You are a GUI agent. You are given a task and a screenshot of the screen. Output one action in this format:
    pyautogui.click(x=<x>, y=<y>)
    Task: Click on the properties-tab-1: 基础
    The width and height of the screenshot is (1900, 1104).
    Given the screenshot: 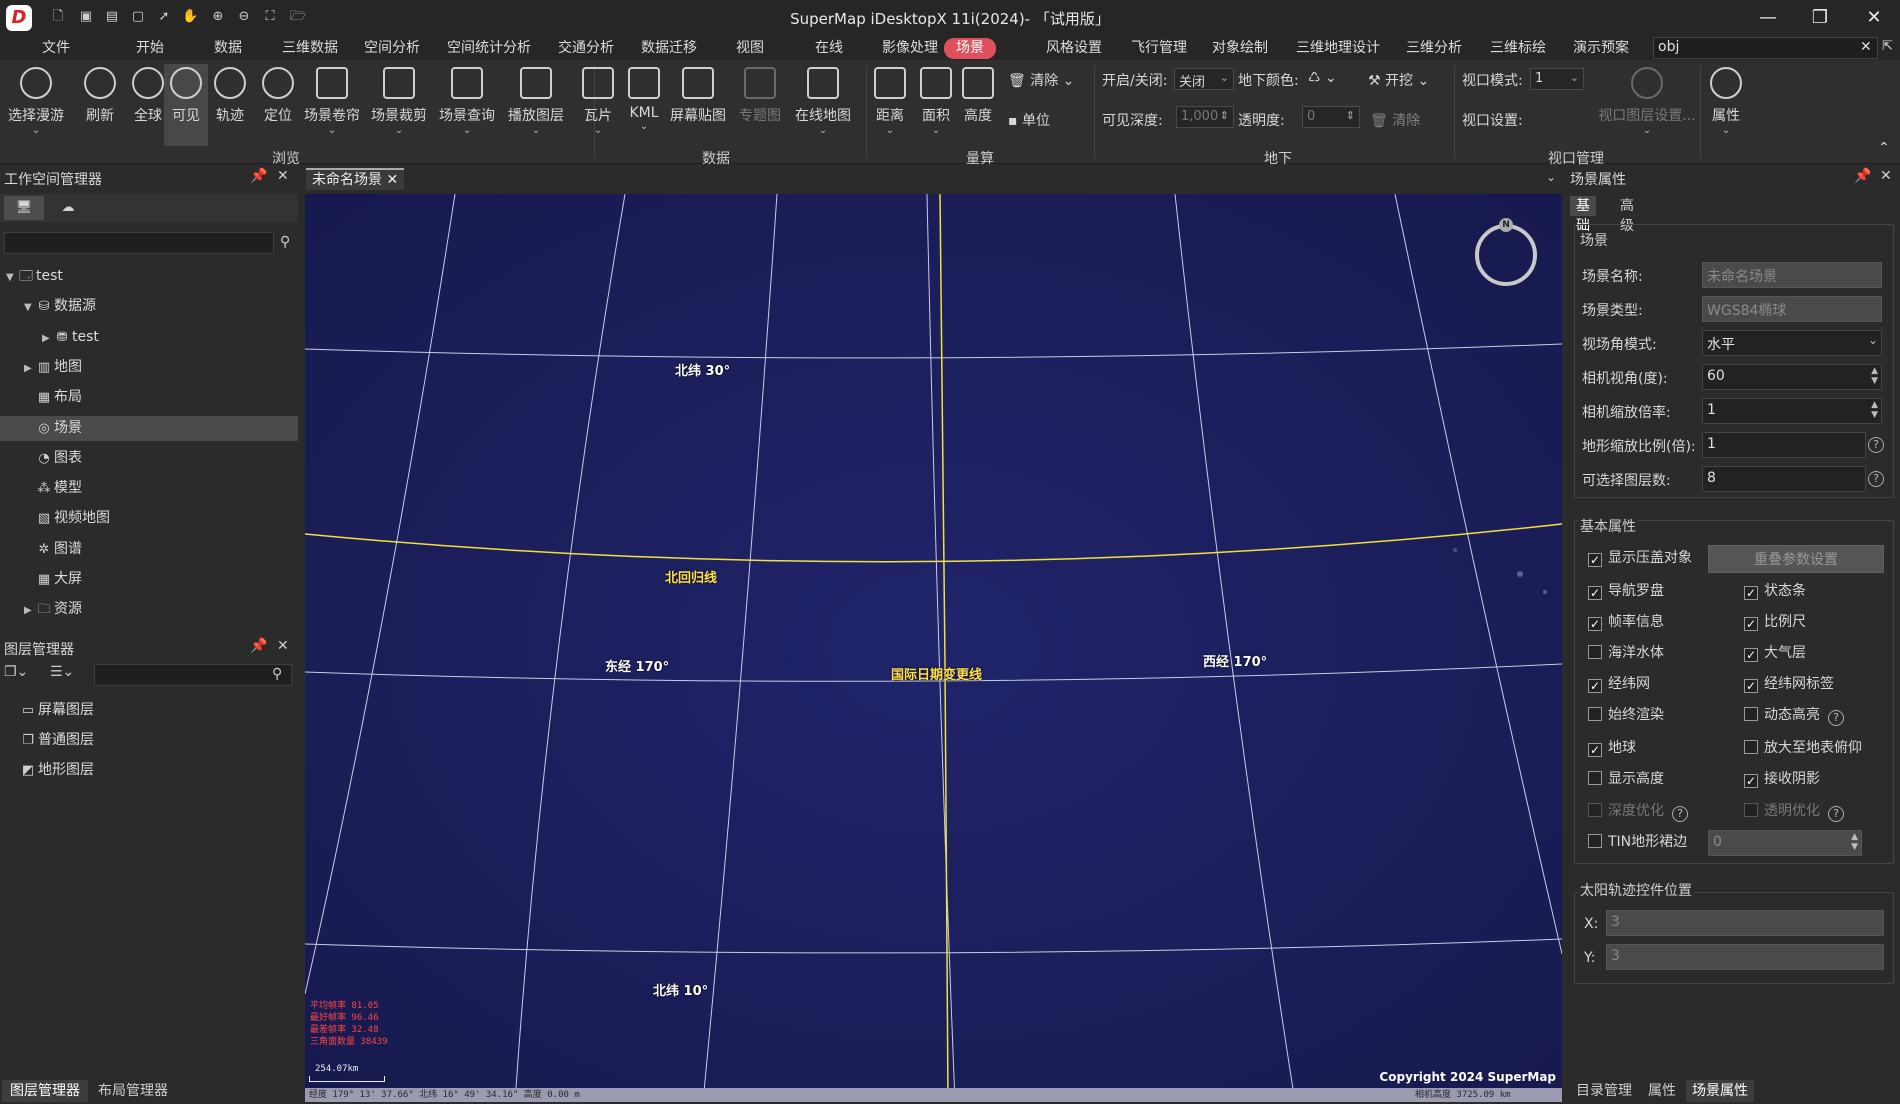 What is the action you would take?
    pyautogui.click(x=1583, y=215)
    